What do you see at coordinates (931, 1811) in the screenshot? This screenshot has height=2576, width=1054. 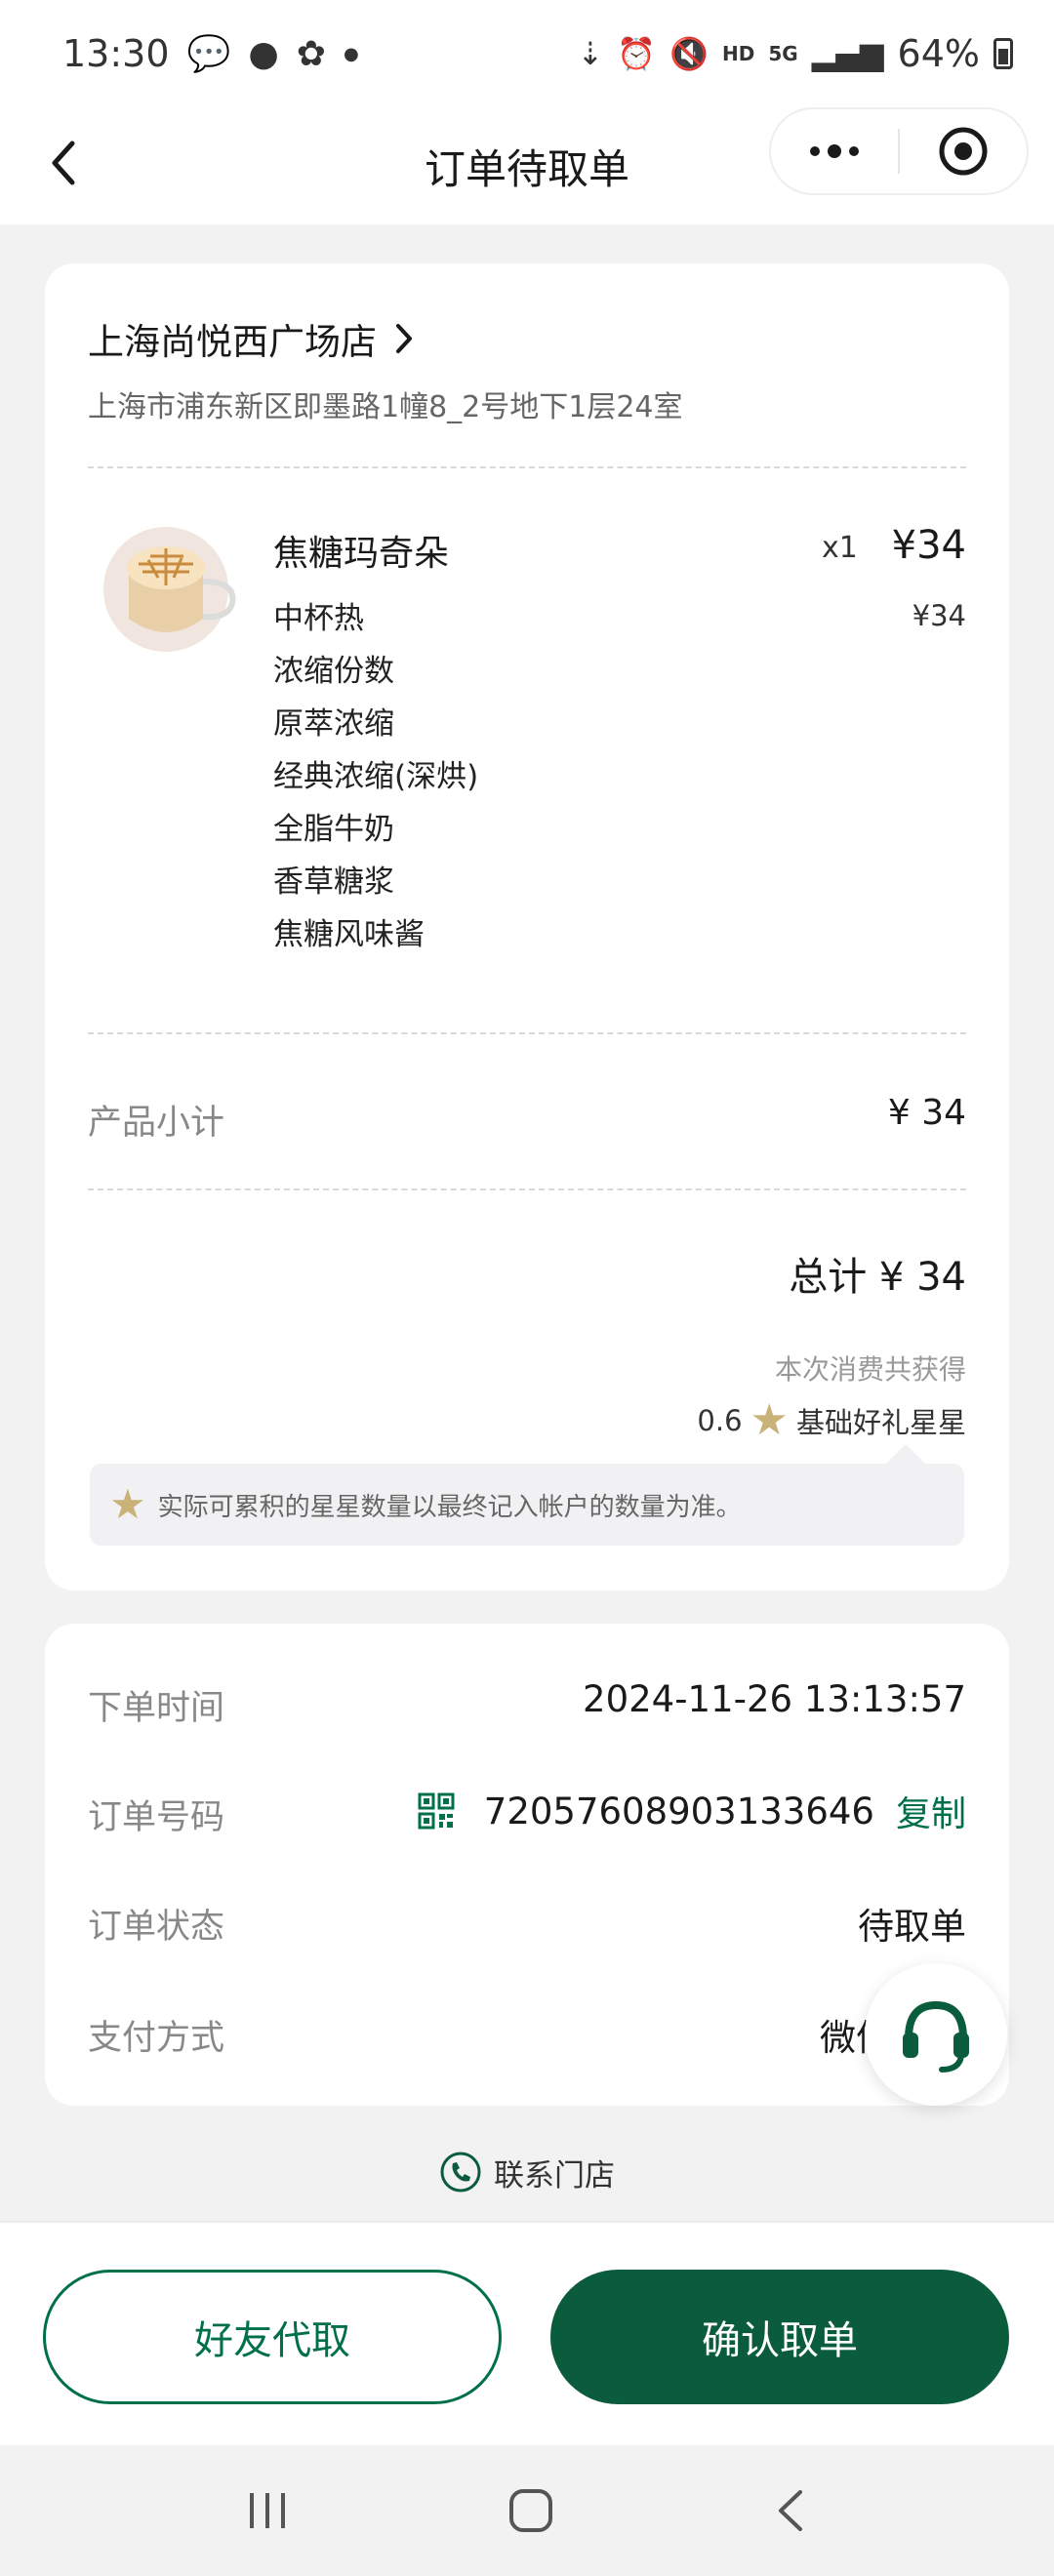 I see `copy-button: 复制` at bounding box center [931, 1811].